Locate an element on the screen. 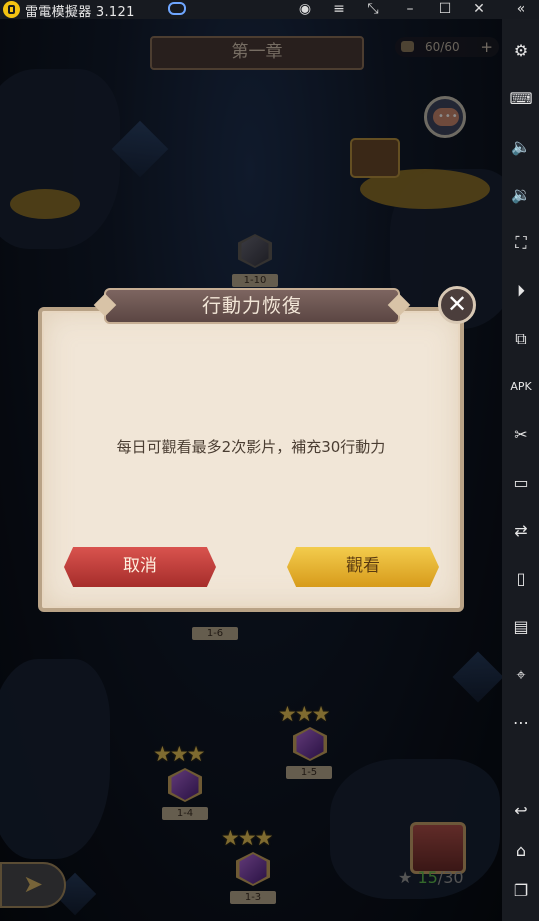 Image resolution: width=539 pixels, height=921 pixels. back-icon: ↩ is located at coordinates (521, 811).